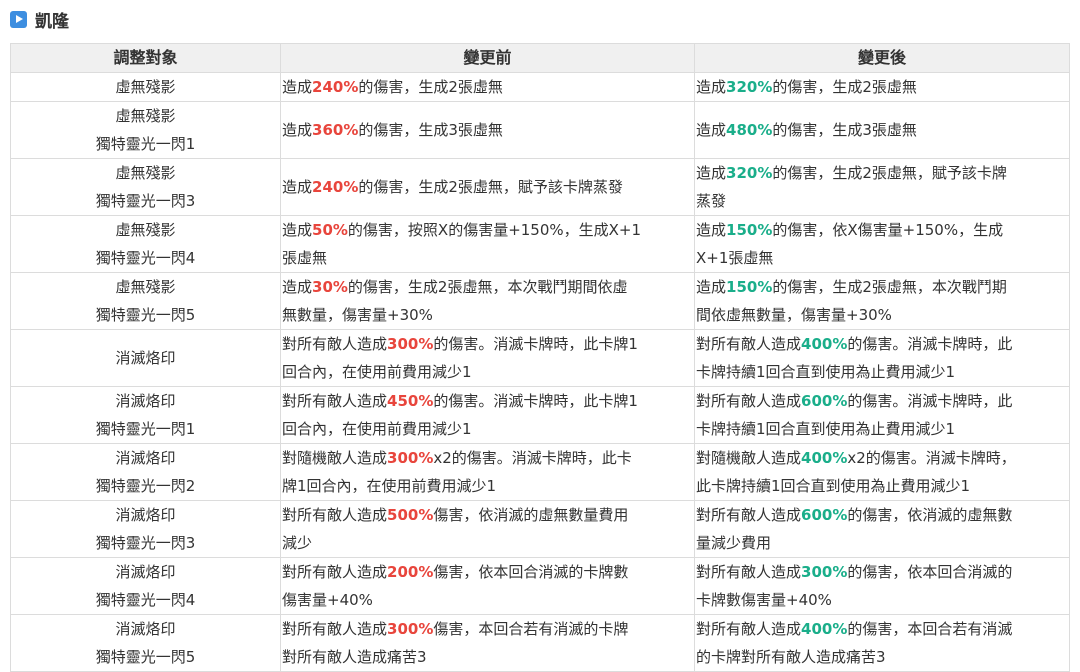  What do you see at coordinates (487, 358) in the screenshot?
I see `before-cell: 對所有敵人造成300%的傷害。消滅卡牌時，此卡牌1 回合內，在使用前費用減少1` at bounding box center [487, 358].